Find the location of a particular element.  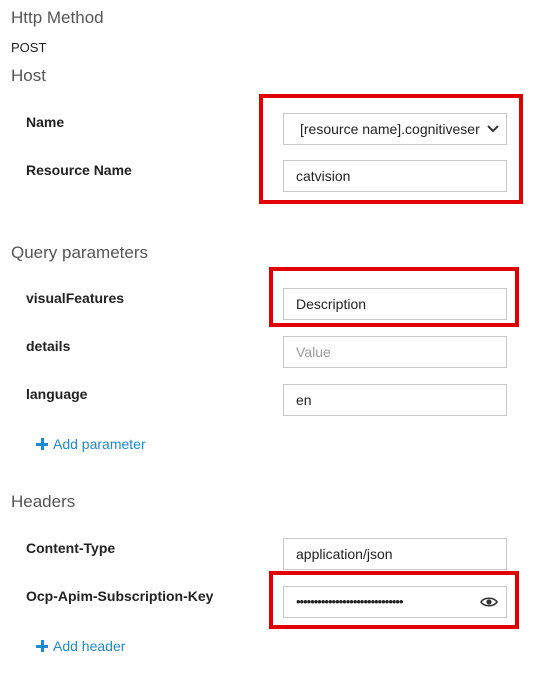

param-visualfeatures-label: visualFeatures is located at coordinates (75, 298).